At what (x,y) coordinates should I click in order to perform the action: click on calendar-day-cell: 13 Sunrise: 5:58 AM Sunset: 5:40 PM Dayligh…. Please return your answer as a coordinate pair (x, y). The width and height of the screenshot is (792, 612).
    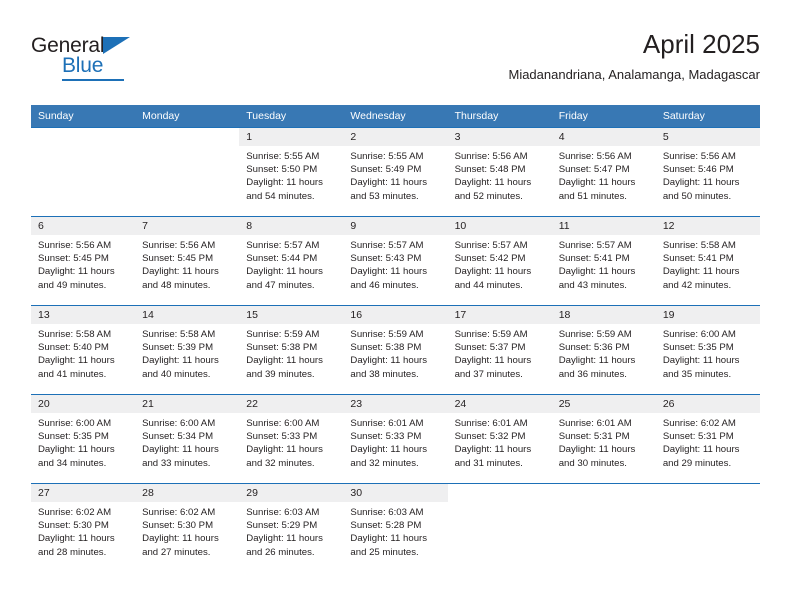
    Looking at the image, I should click on (83, 350).